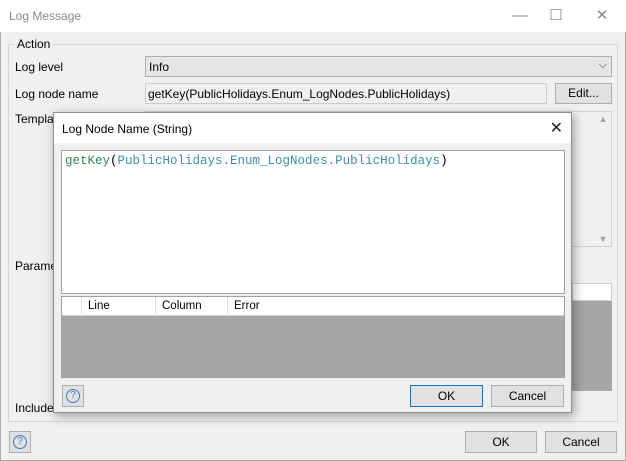 Image resolution: width=626 pixels, height=461 pixels. Describe the element at coordinates (444, 161) in the screenshot. I see `code-close-paren: )` at that location.